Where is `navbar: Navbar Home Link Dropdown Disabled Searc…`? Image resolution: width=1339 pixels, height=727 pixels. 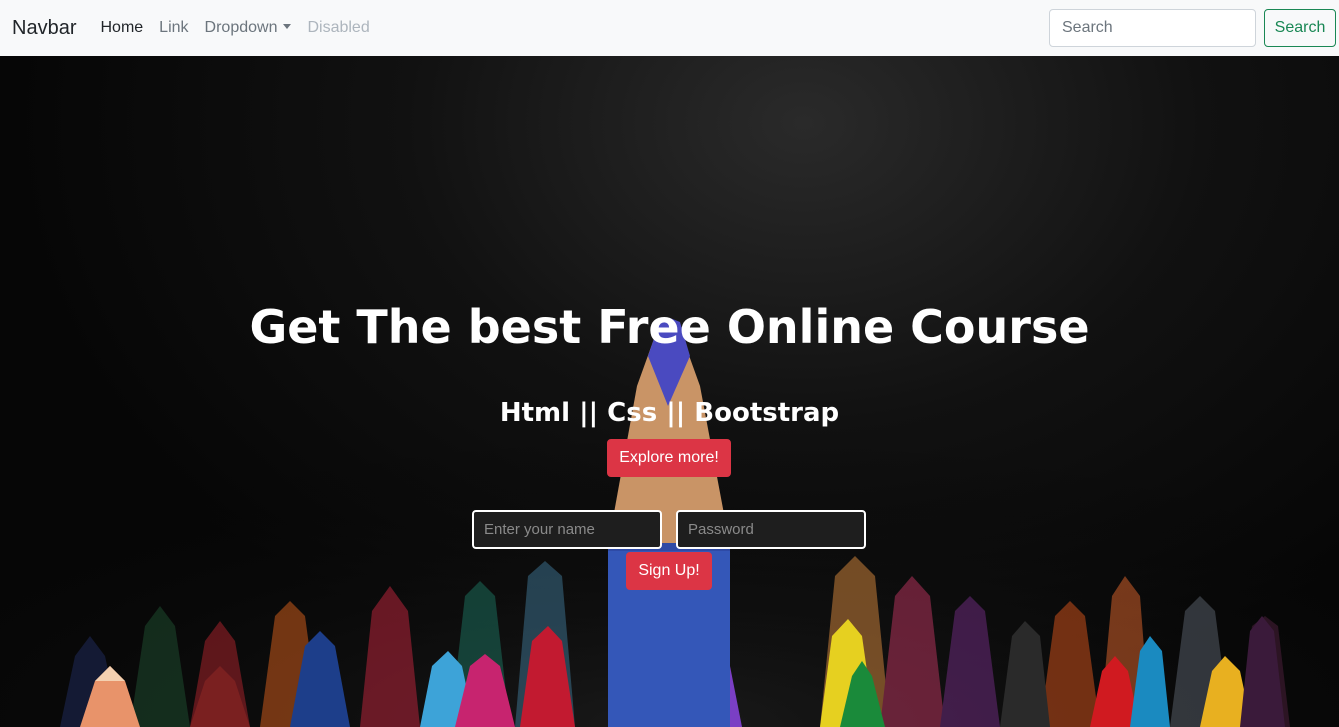 navbar: Navbar Home Link Dropdown Disabled Searc… is located at coordinates (669, 28).